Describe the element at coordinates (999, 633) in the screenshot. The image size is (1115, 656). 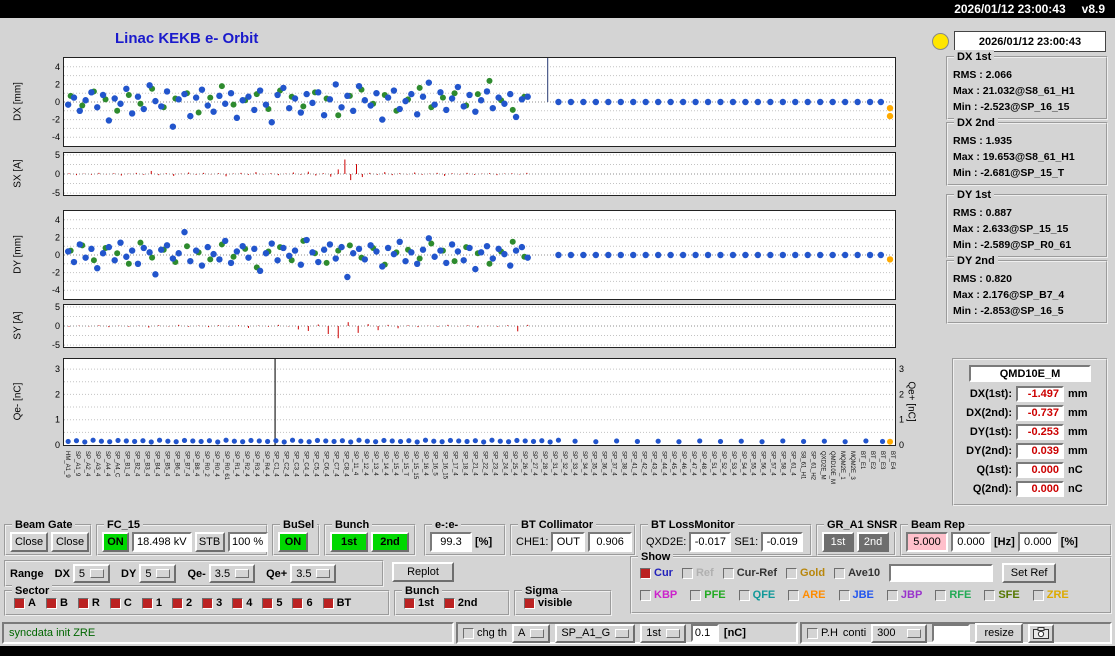
I see `resize-button: resize` at that location.